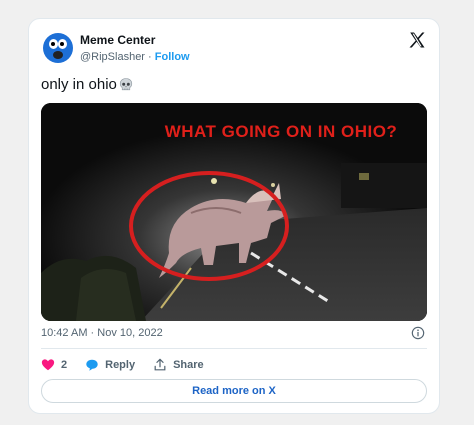 The image size is (474, 425). I want to click on like-count: 2, so click(64, 365).